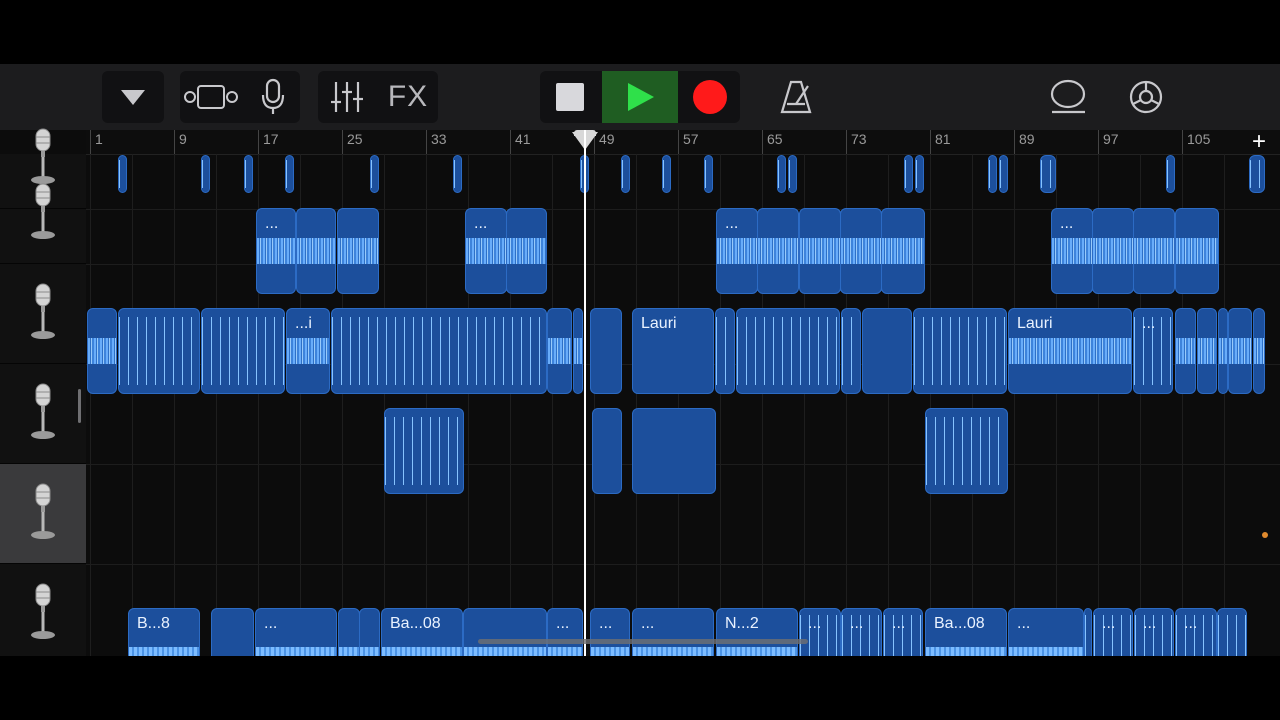  Describe the element at coordinates (585, 393) in the screenshot. I see `playhead` at that location.